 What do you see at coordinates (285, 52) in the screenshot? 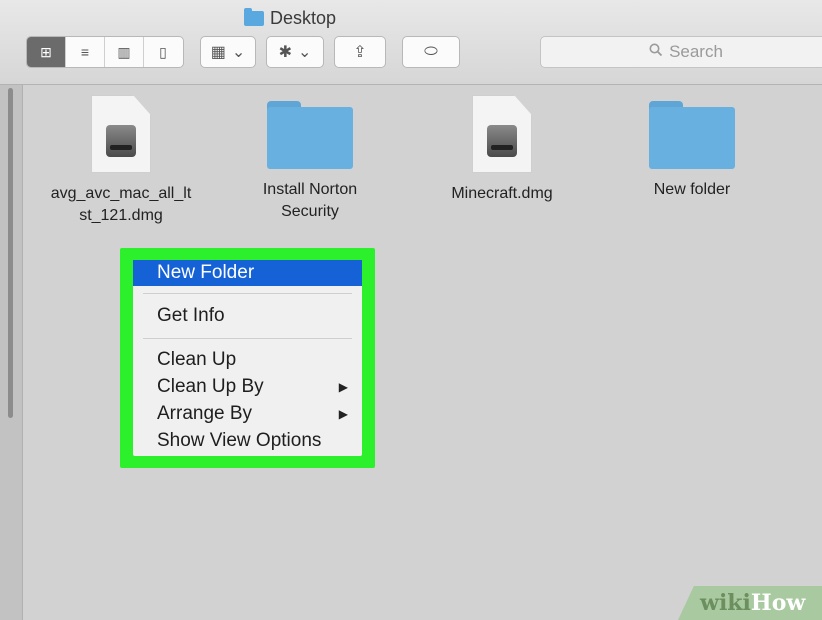
I see `gear-icon: ✱` at bounding box center [285, 52].